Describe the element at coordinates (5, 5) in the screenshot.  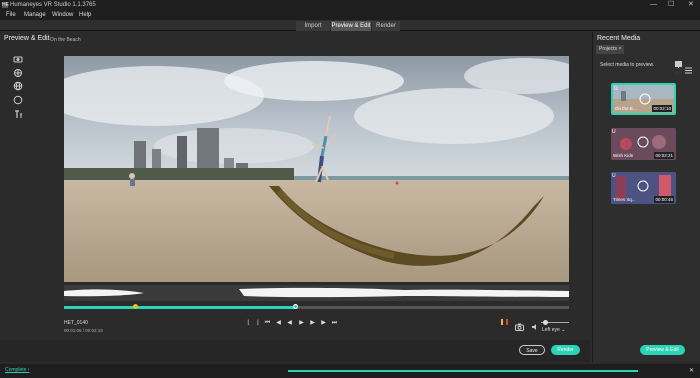
I see `app-logo-icon: HE` at that location.